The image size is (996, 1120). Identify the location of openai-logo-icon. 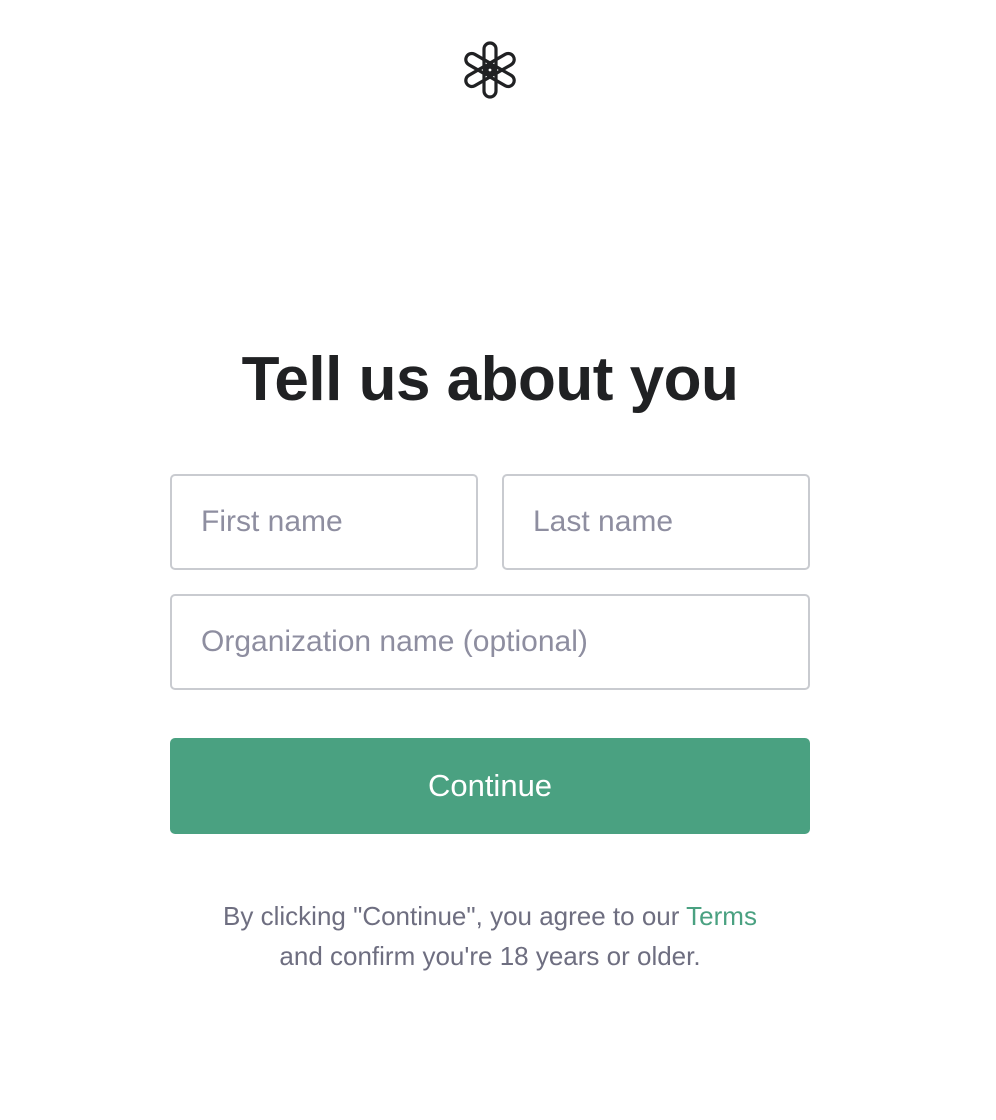
(490, 70).